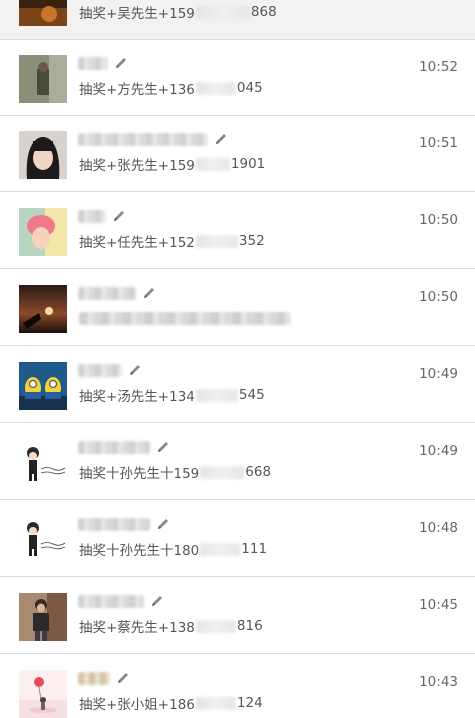 Image resolution: width=475 pixels, height=718 pixels. What do you see at coordinates (251, 241) in the screenshot?
I see `message-suffix: 352` at bounding box center [251, 241].